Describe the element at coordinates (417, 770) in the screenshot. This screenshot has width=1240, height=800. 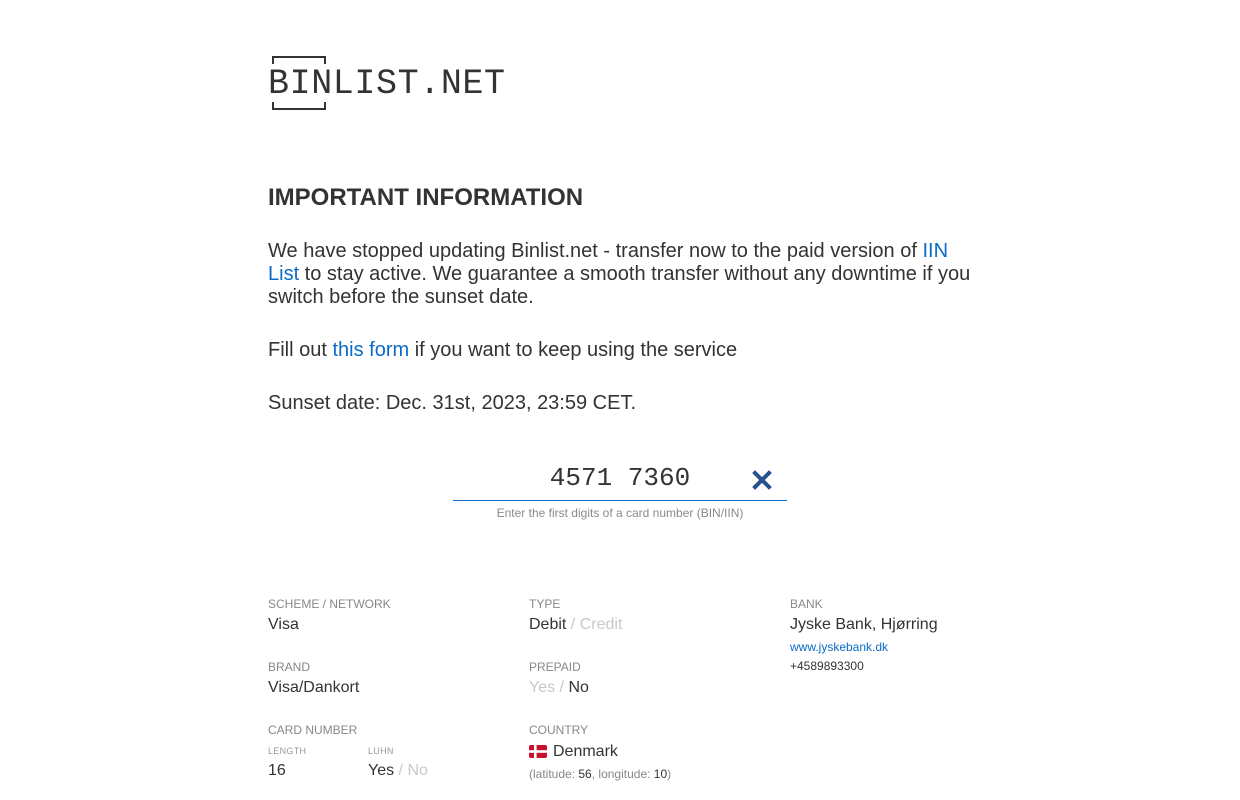
I see `luhn-no: No` at that location.